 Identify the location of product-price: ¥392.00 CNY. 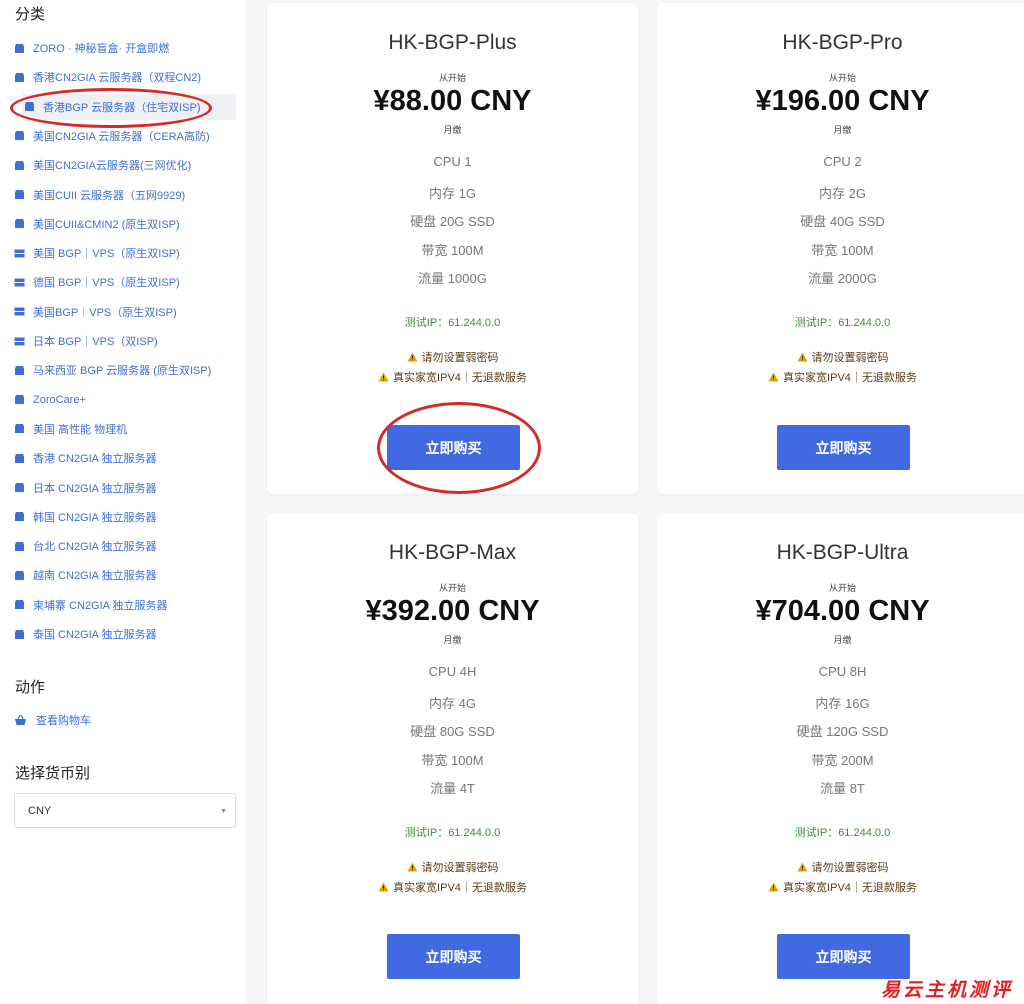
(452, 611).